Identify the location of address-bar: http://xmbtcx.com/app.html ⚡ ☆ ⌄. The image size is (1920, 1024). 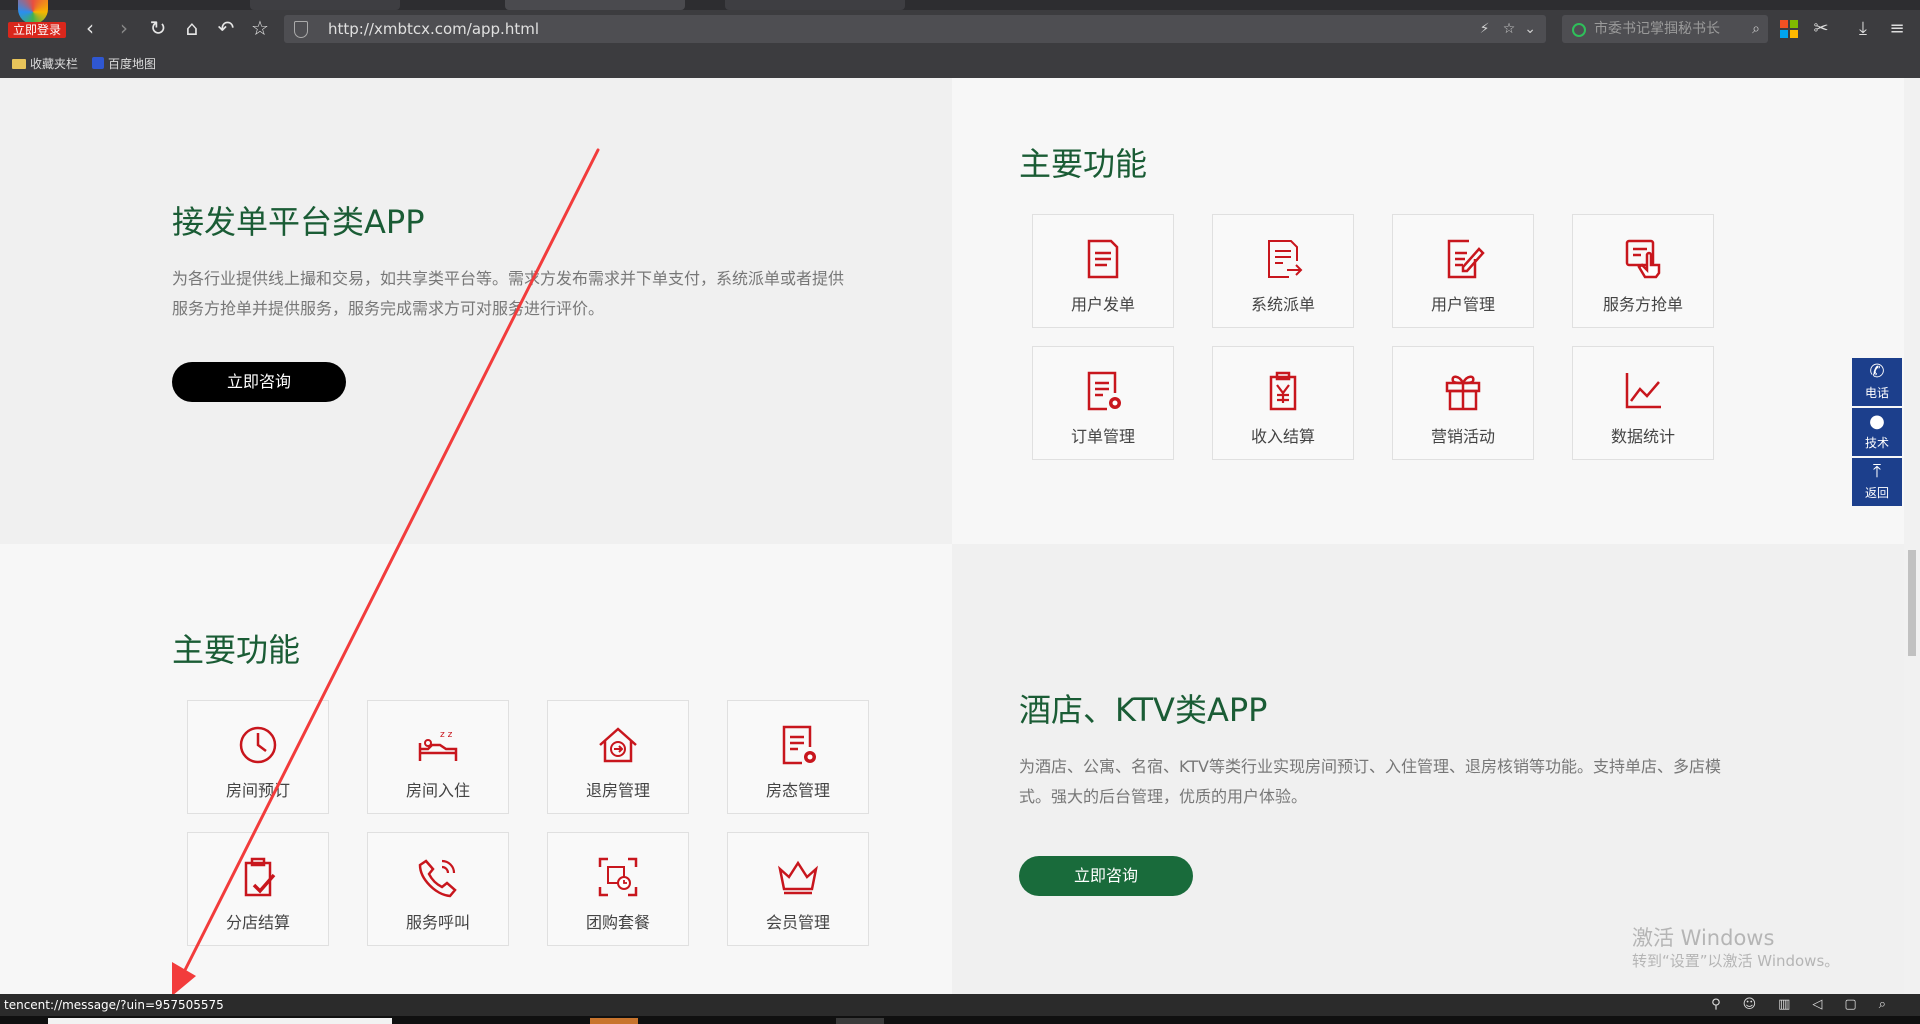
(915, 29).